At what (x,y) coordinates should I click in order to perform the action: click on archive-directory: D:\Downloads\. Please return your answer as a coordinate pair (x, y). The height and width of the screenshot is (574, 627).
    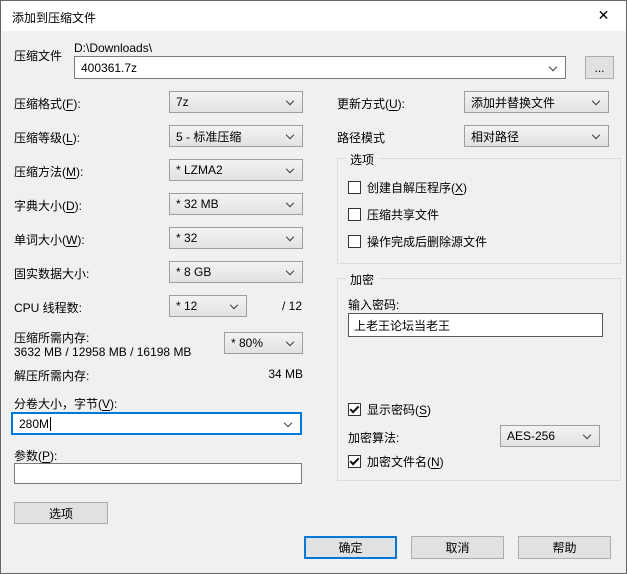
    Looking at the image, I should click on (113, 48).